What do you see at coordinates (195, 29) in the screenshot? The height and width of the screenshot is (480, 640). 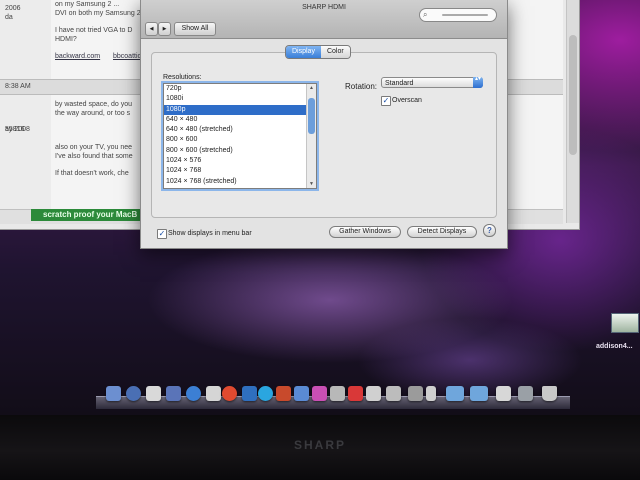 I see `show-all-button: Show All` at bounding box center [195, 29].